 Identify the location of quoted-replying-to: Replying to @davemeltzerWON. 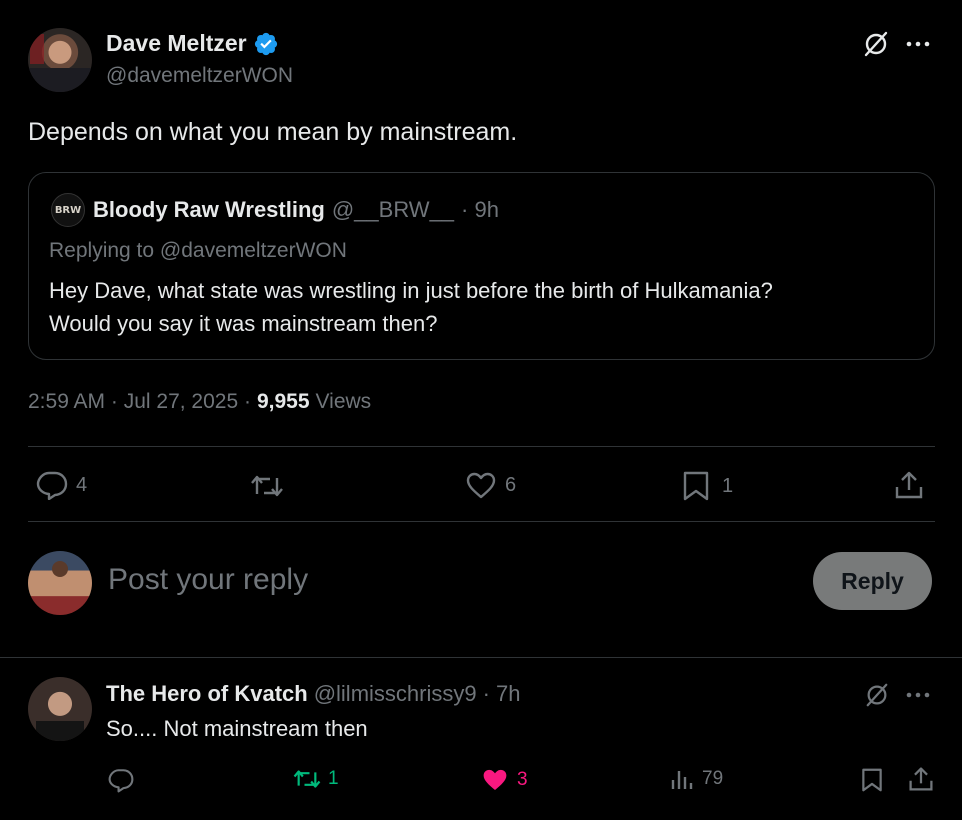
(198, 250).